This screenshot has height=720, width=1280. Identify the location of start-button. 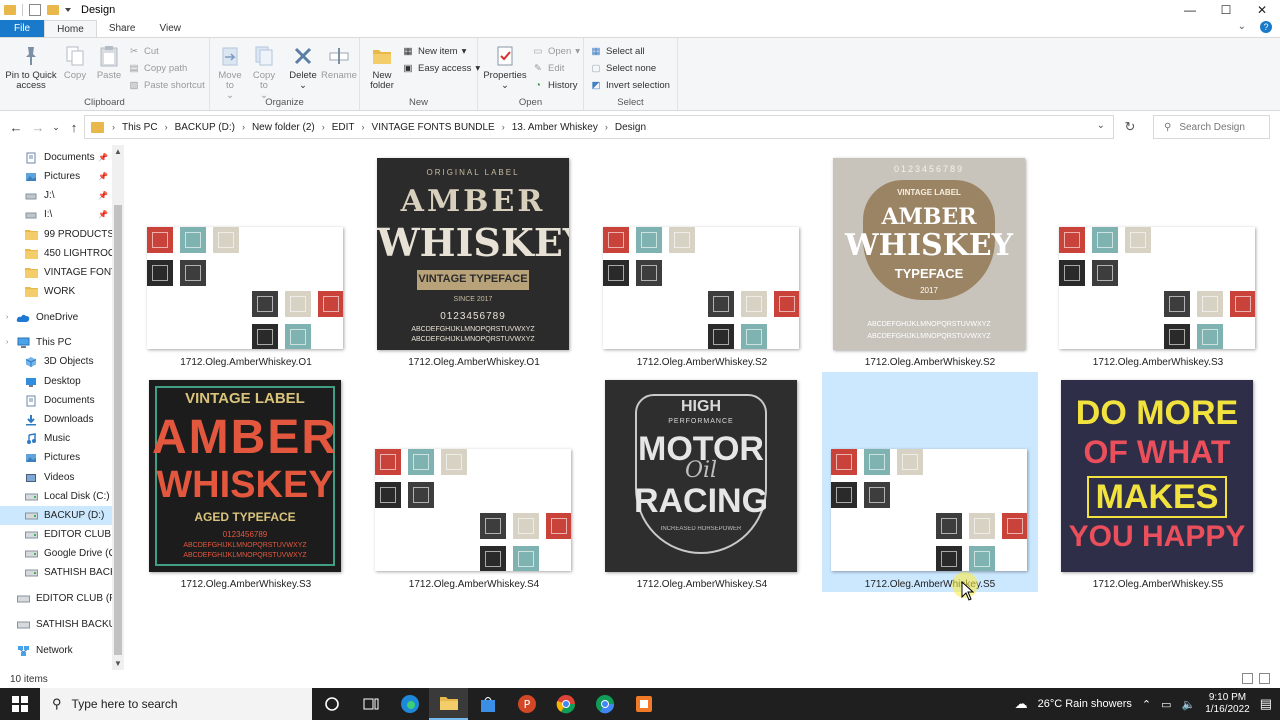
(20, 704).